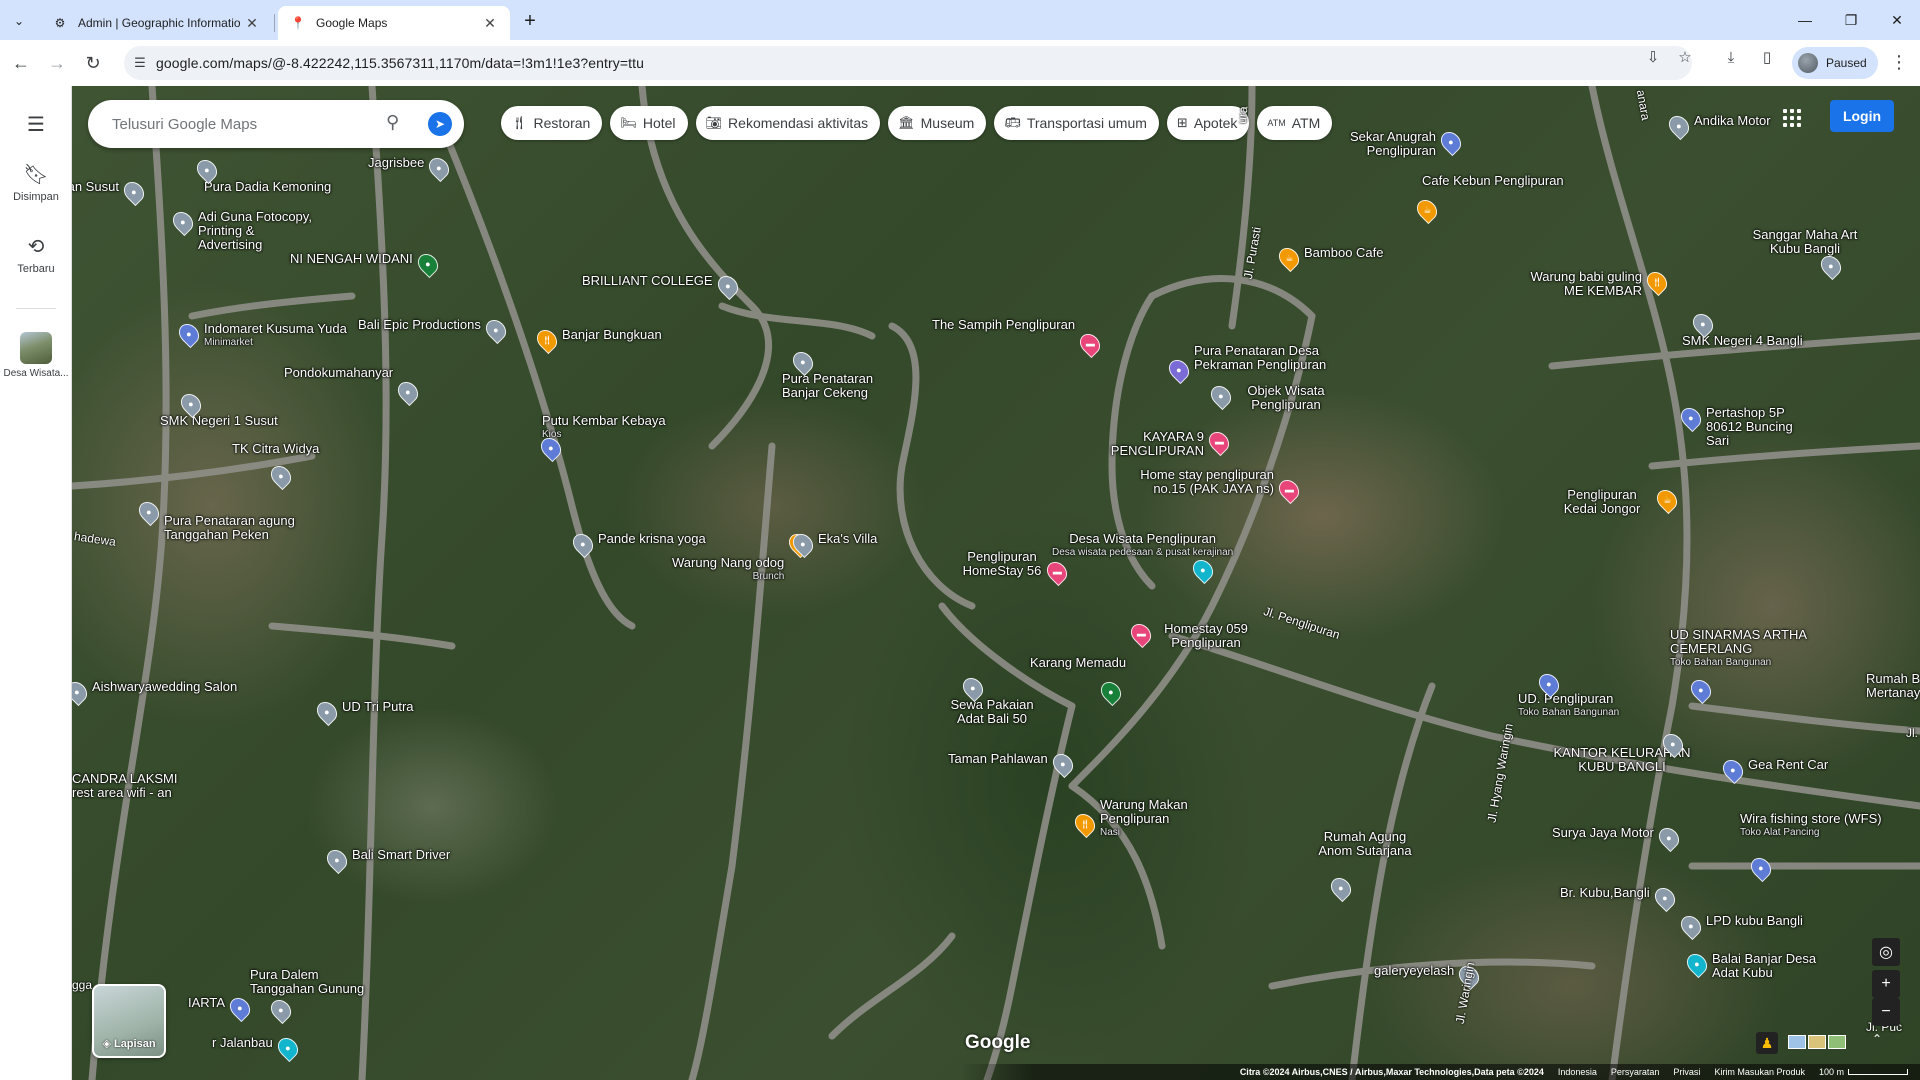 The height and width of the screenshot is (1080, 1920). What do you see at coordinates (1653, 57) in the screenshot?
I see `install-app-icon: ⇩` at bounding box center [1653, 57].